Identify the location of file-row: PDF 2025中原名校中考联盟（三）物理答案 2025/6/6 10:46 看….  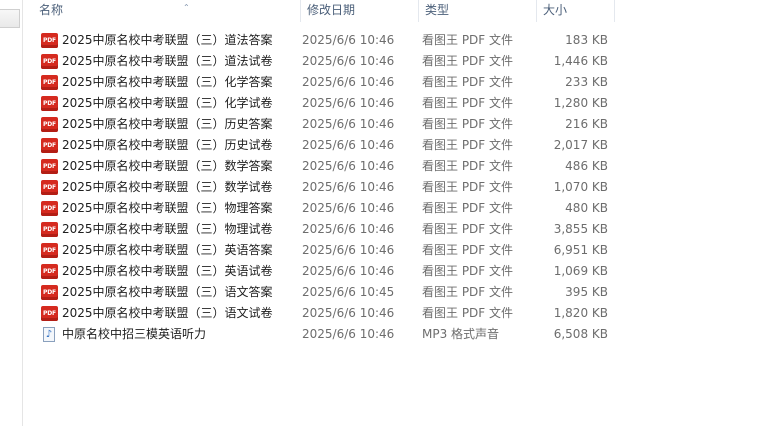
(397, 208).